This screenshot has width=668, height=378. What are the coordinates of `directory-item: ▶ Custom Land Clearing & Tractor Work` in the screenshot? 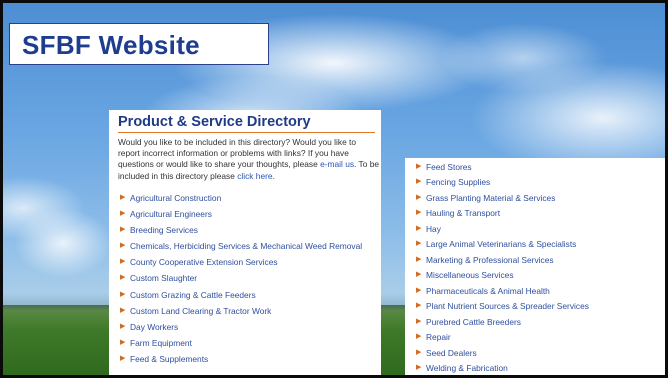 It's located at (247, 311).